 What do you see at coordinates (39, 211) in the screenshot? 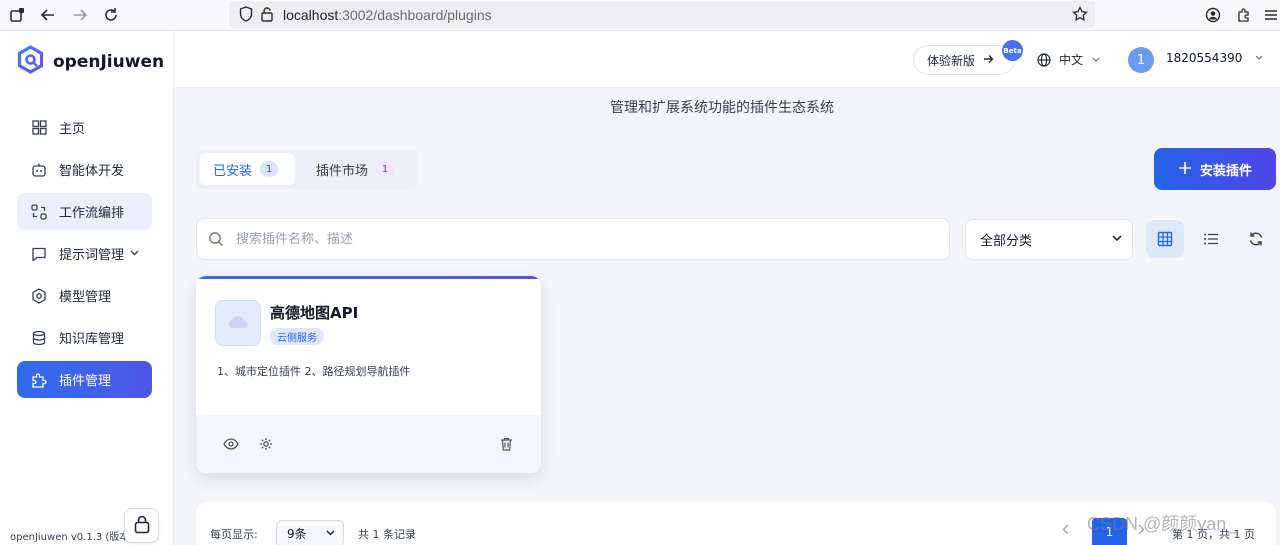
I see `workflow-icon` at bounding box center [39, 211].